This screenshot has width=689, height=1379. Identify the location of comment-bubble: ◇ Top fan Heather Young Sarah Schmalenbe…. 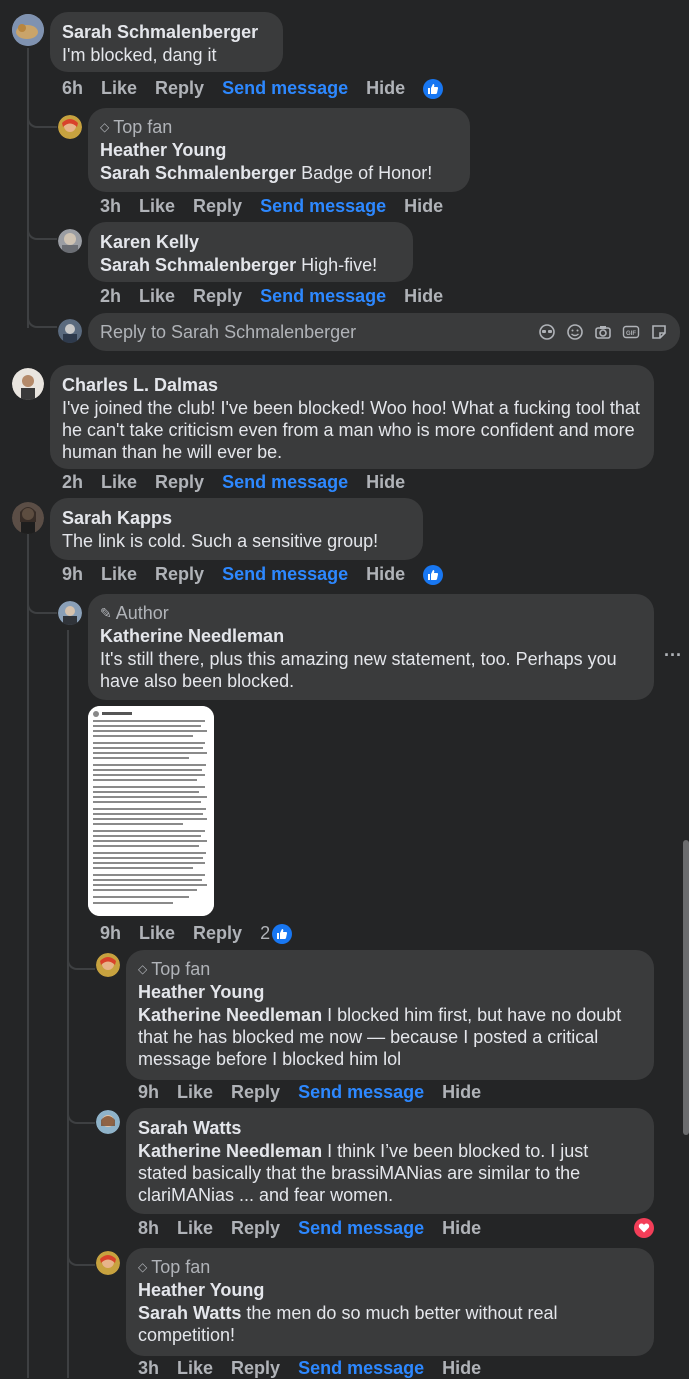
(279, 150).